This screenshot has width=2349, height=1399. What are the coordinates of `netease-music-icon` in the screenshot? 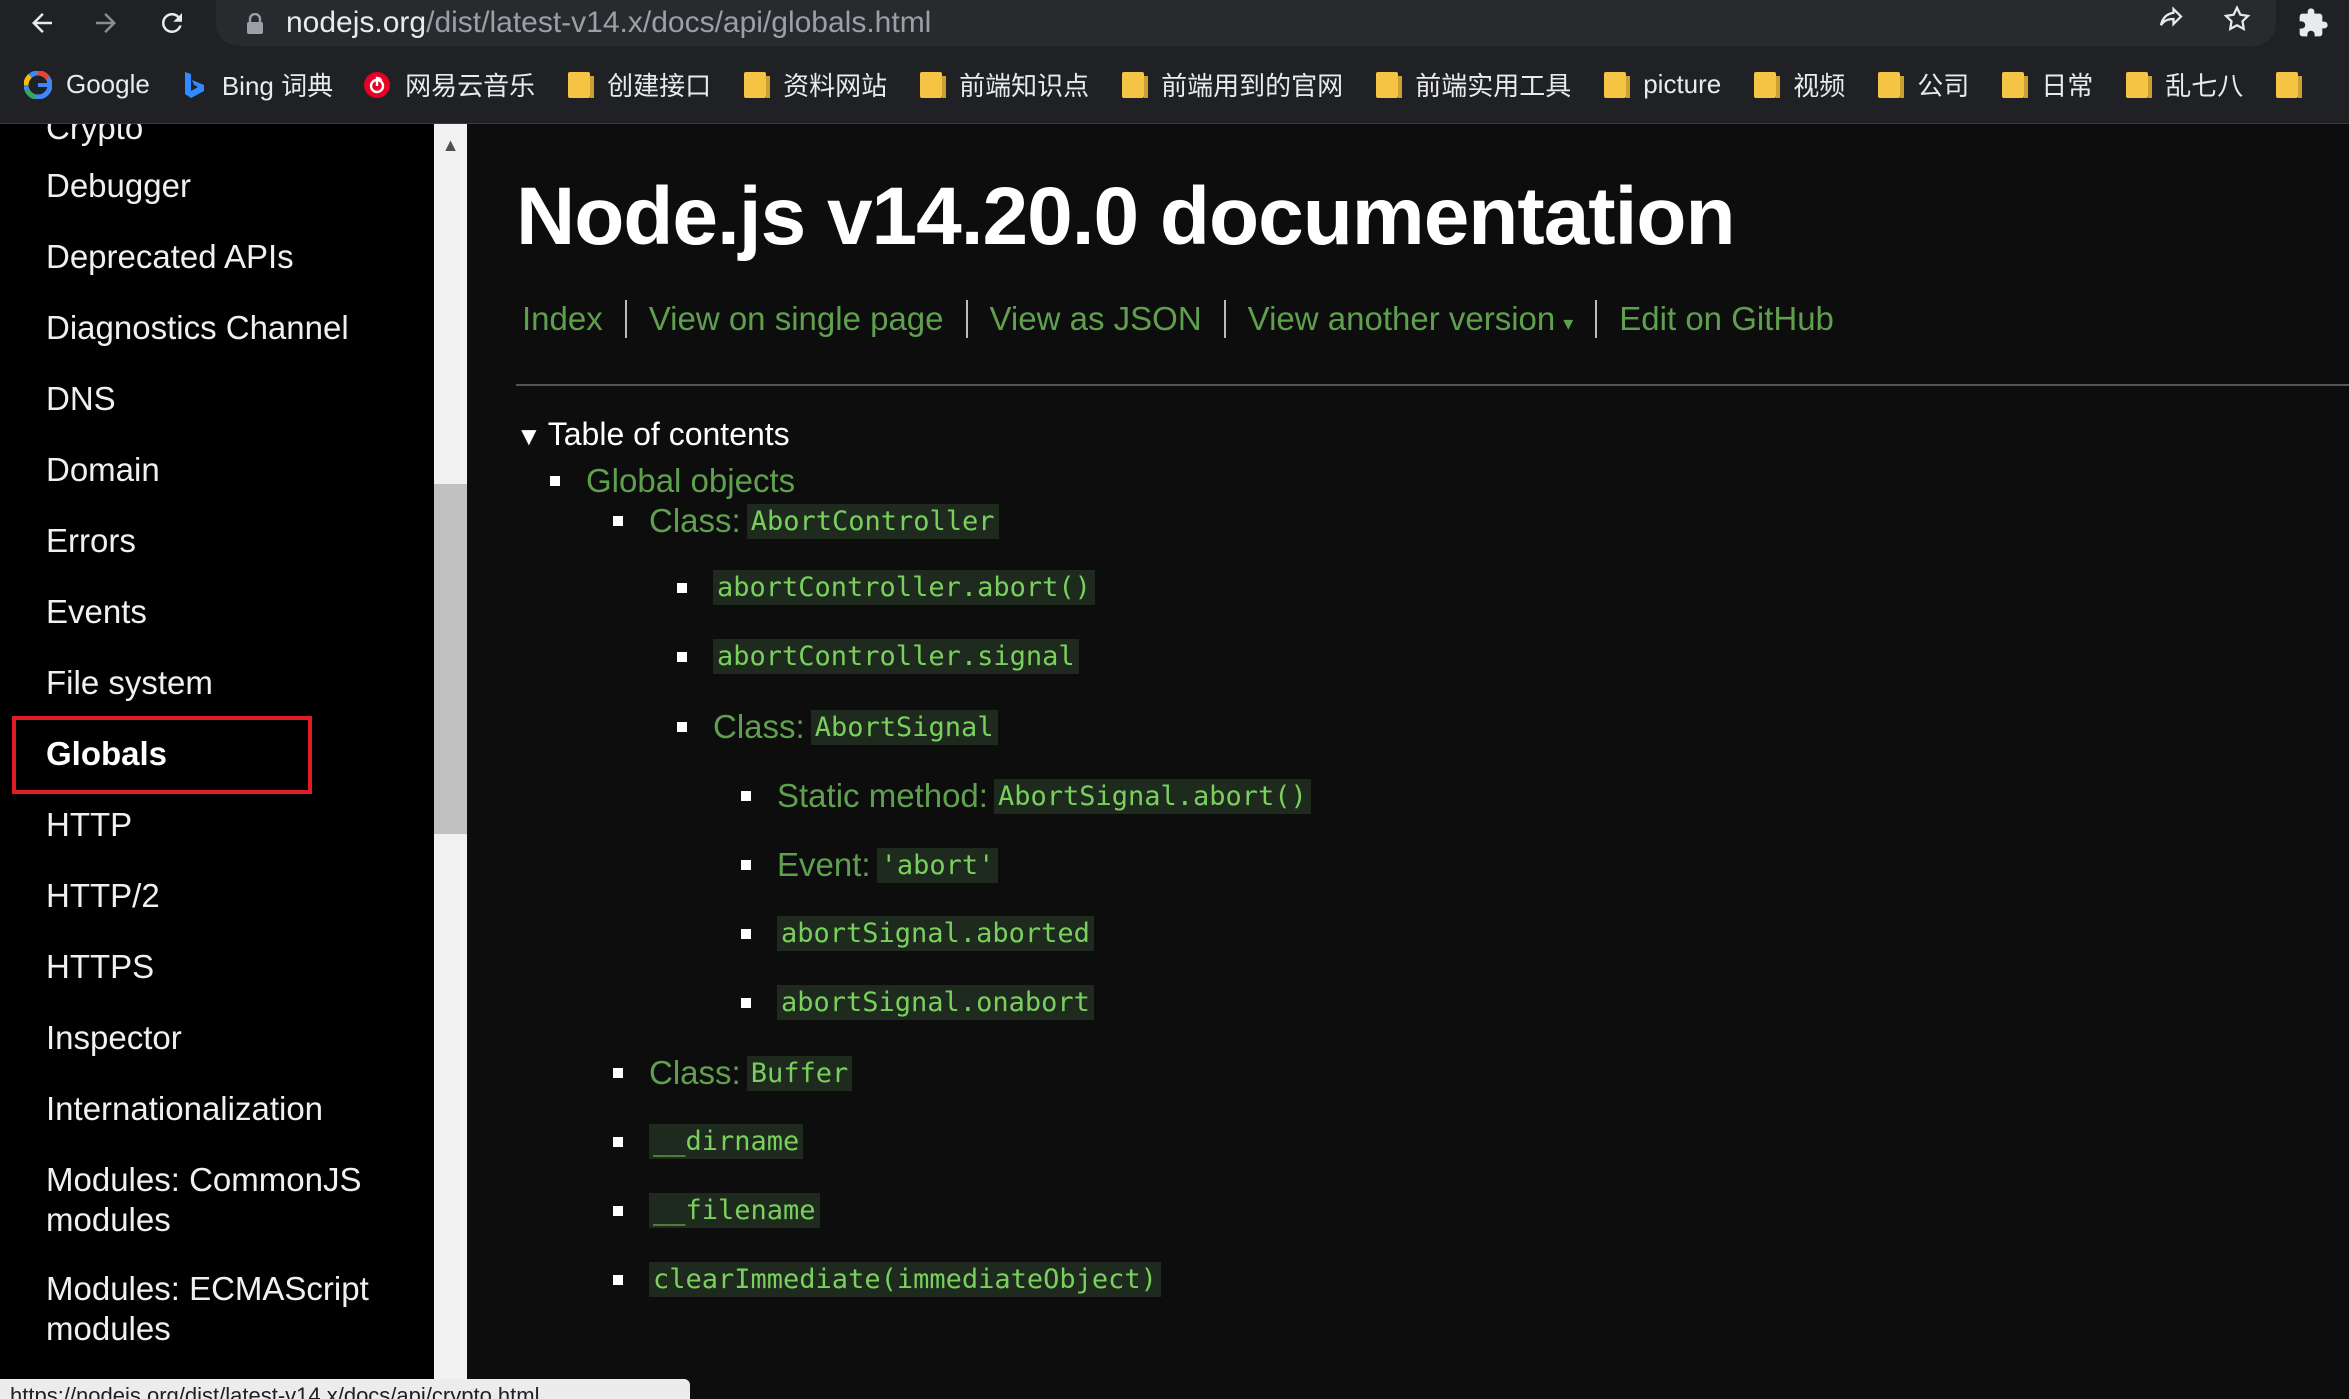 It's located at (377, 85).